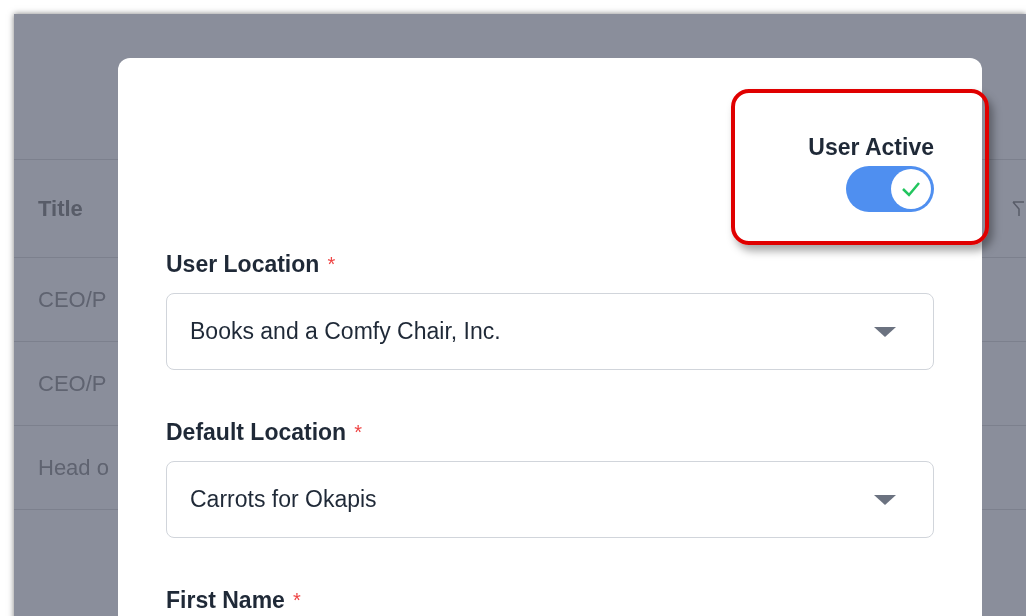 The width and height of the screenshot is (1026, 616). Describe the element at coordinates (243, 264) in the screenshot. I see `field-label: User Location` at that location.